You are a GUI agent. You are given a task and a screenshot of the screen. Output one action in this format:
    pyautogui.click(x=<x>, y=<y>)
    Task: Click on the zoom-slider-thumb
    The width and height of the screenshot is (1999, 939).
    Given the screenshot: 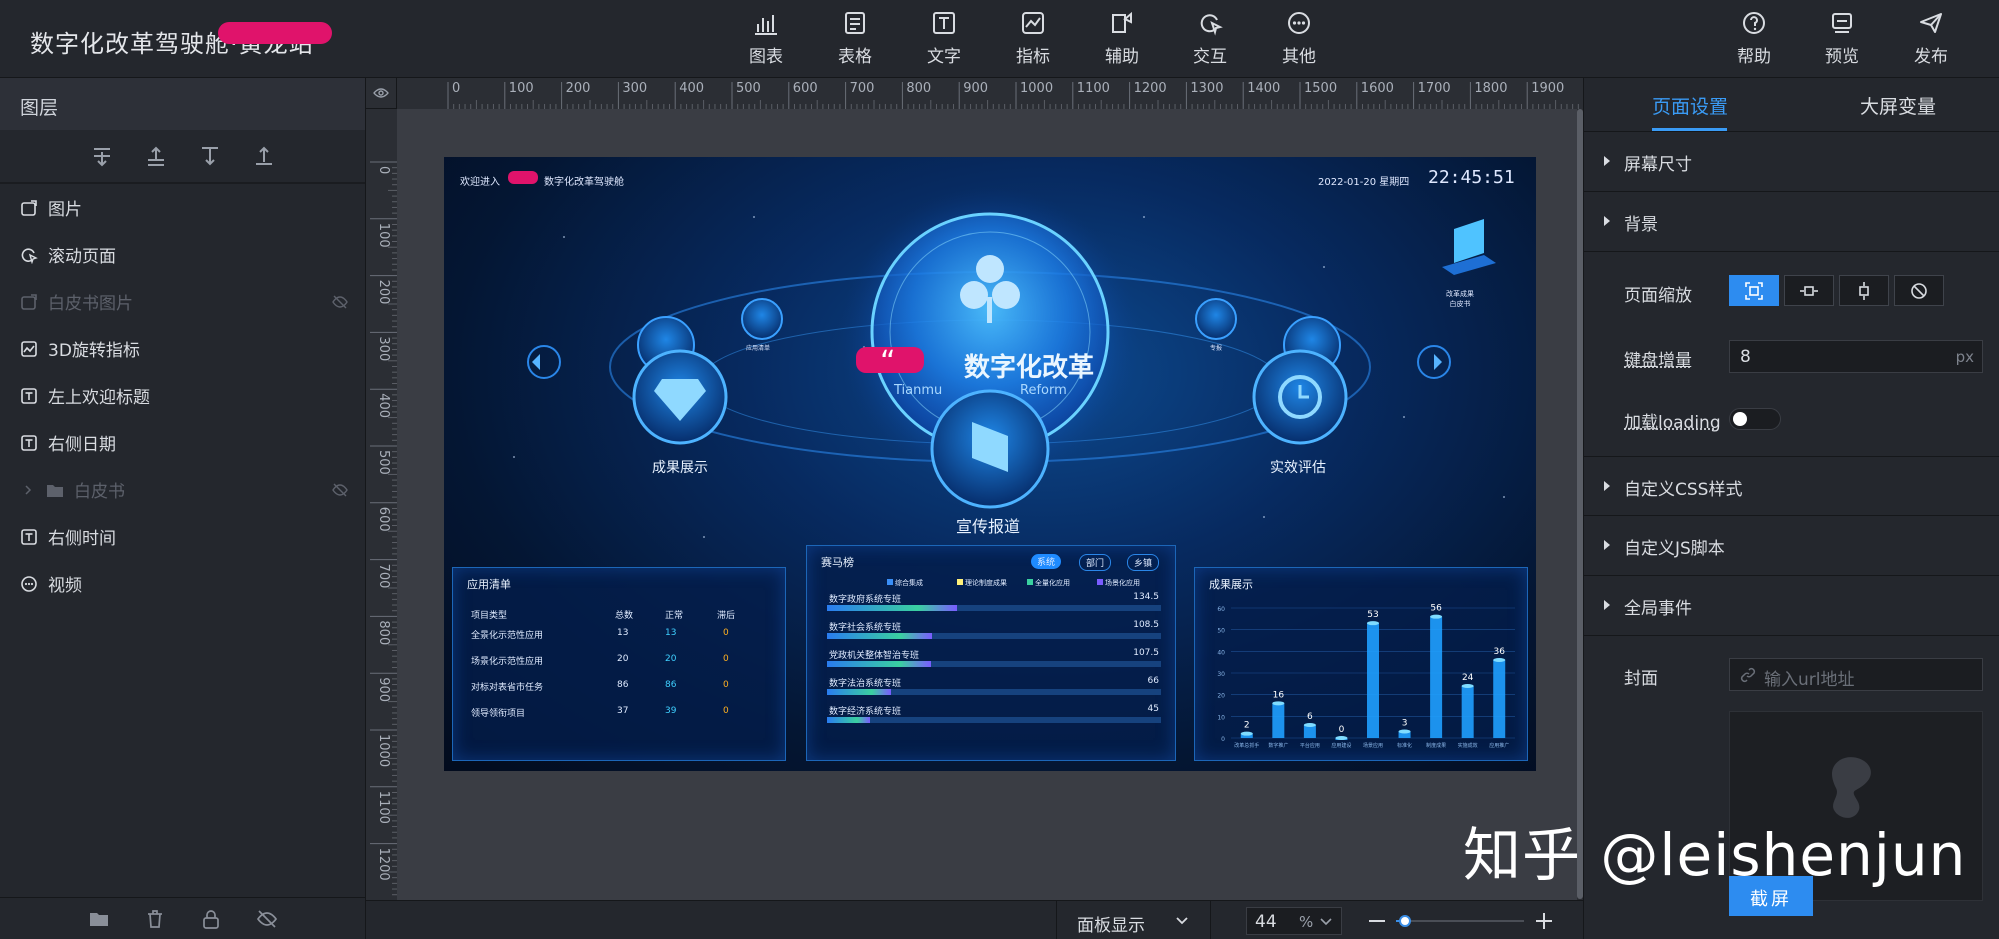 What is the action you would take?
    pyautogui.click(x=1404, y=921)
    